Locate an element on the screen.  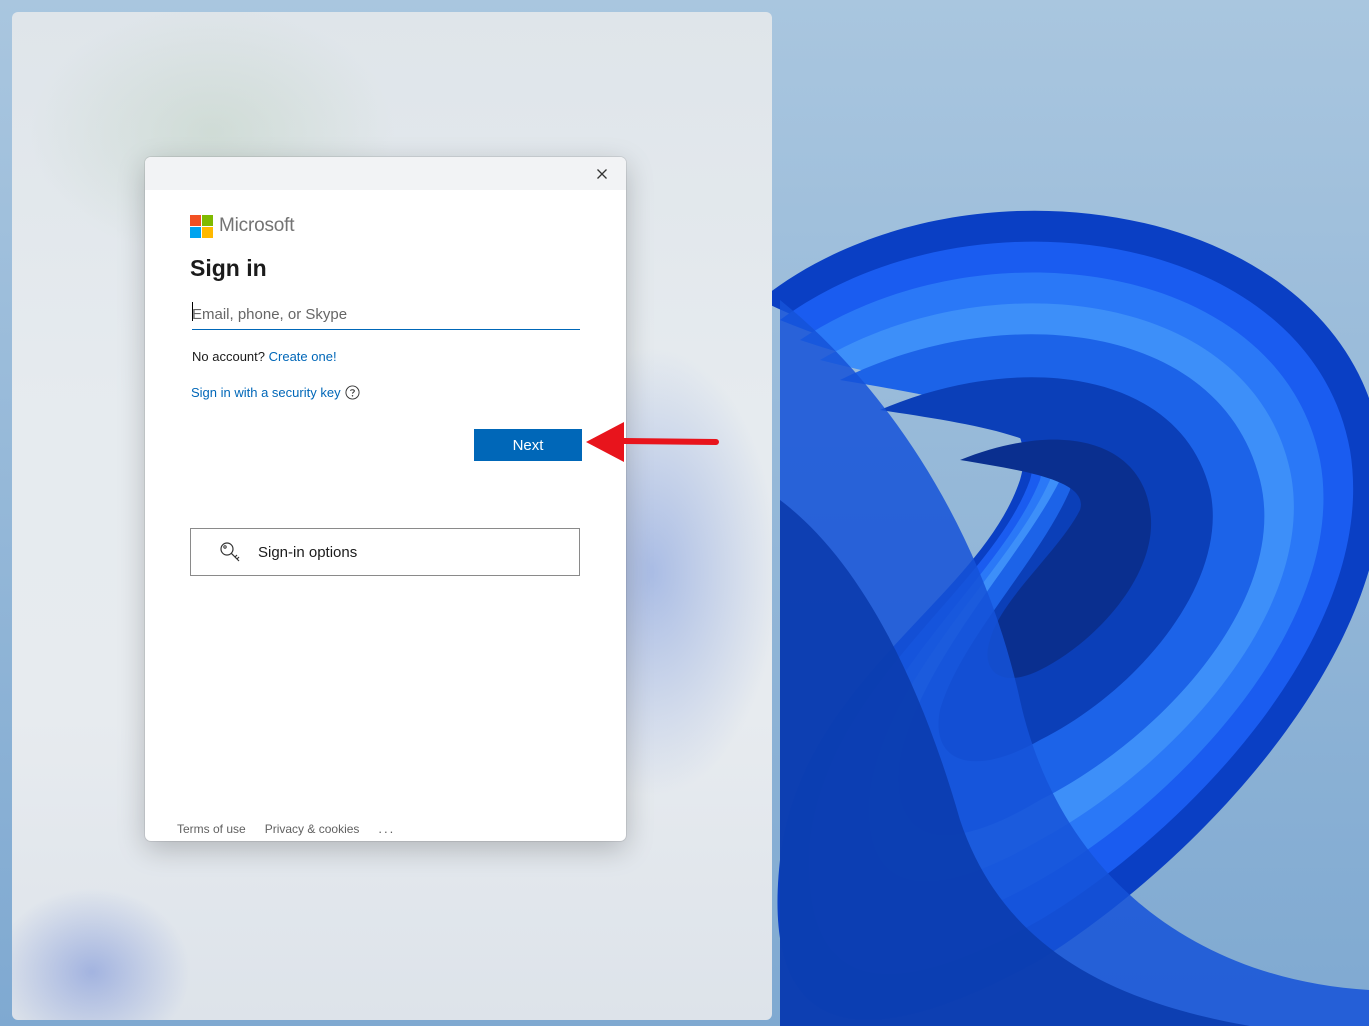
close-icon is located at coordinates (602, 174).